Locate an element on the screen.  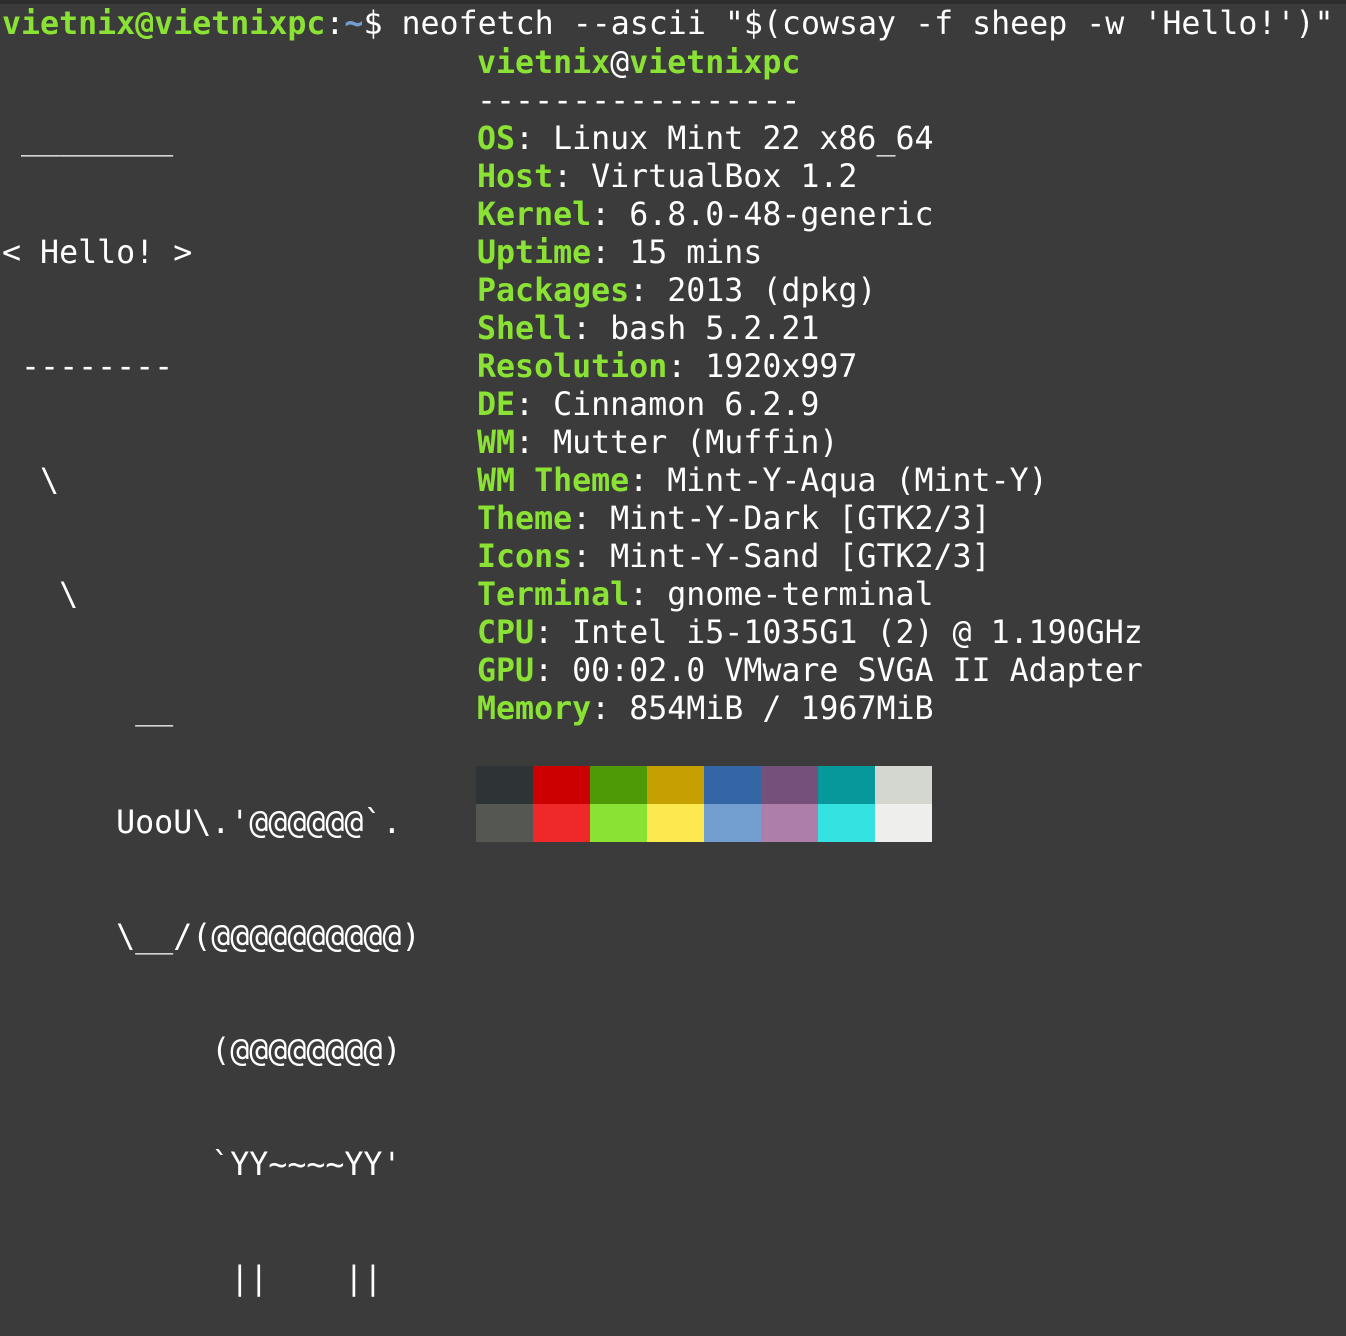
info-row-packages: Packages: 2013 (dpkg) is located at coordinates (677, 291).